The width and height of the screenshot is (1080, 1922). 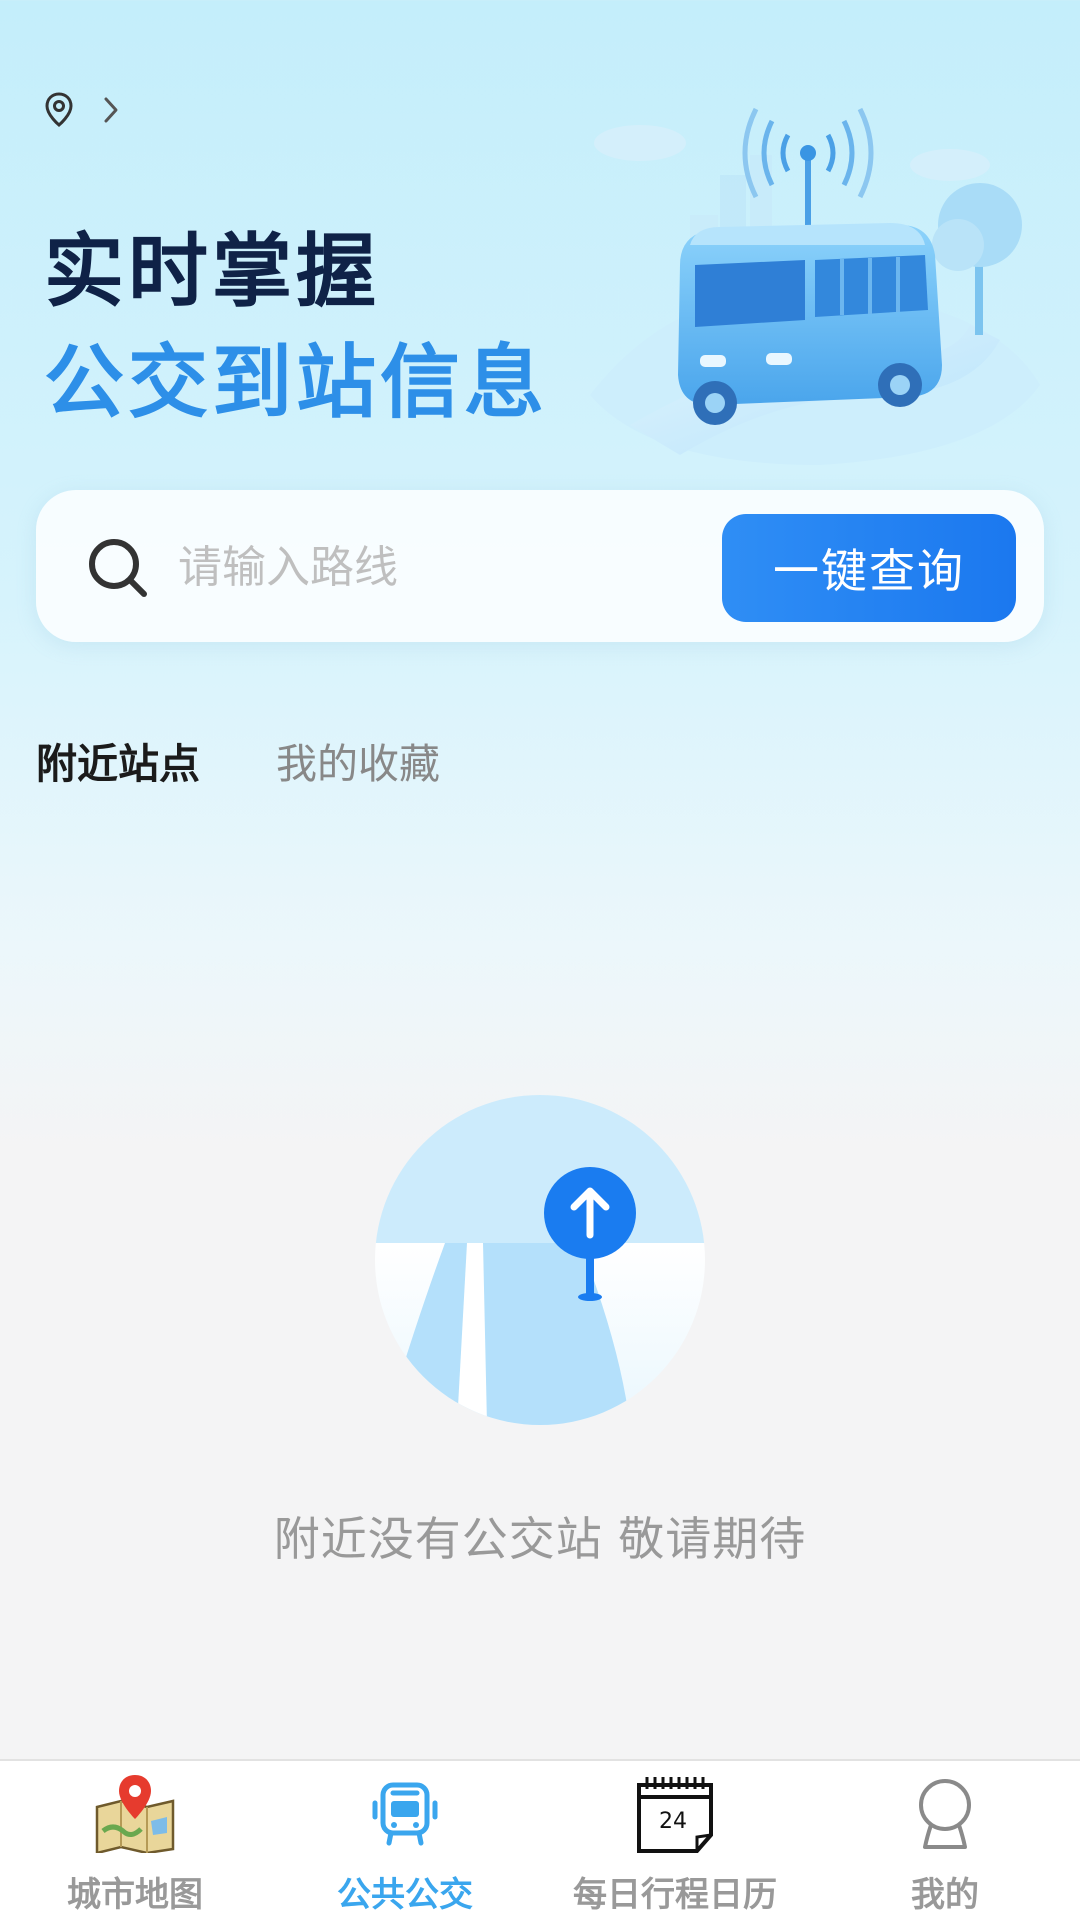 I want to click on hero-title-line1: 实时掌握, so click(x=212, y=271).